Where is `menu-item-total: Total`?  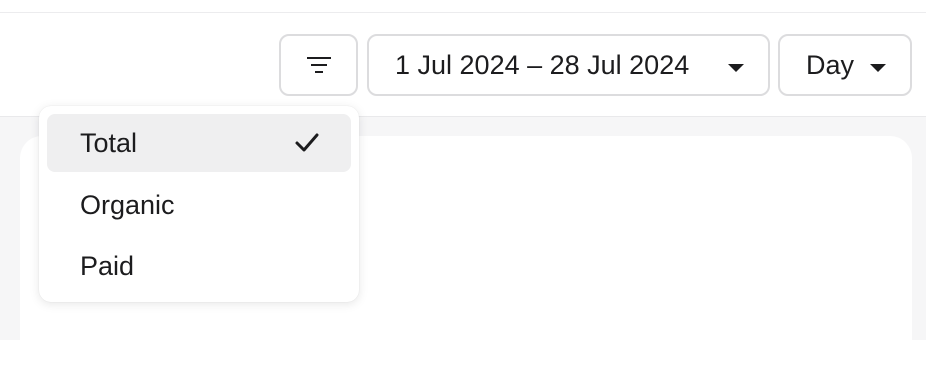
menu-item-total: Total is located at coordinates (199, 143).